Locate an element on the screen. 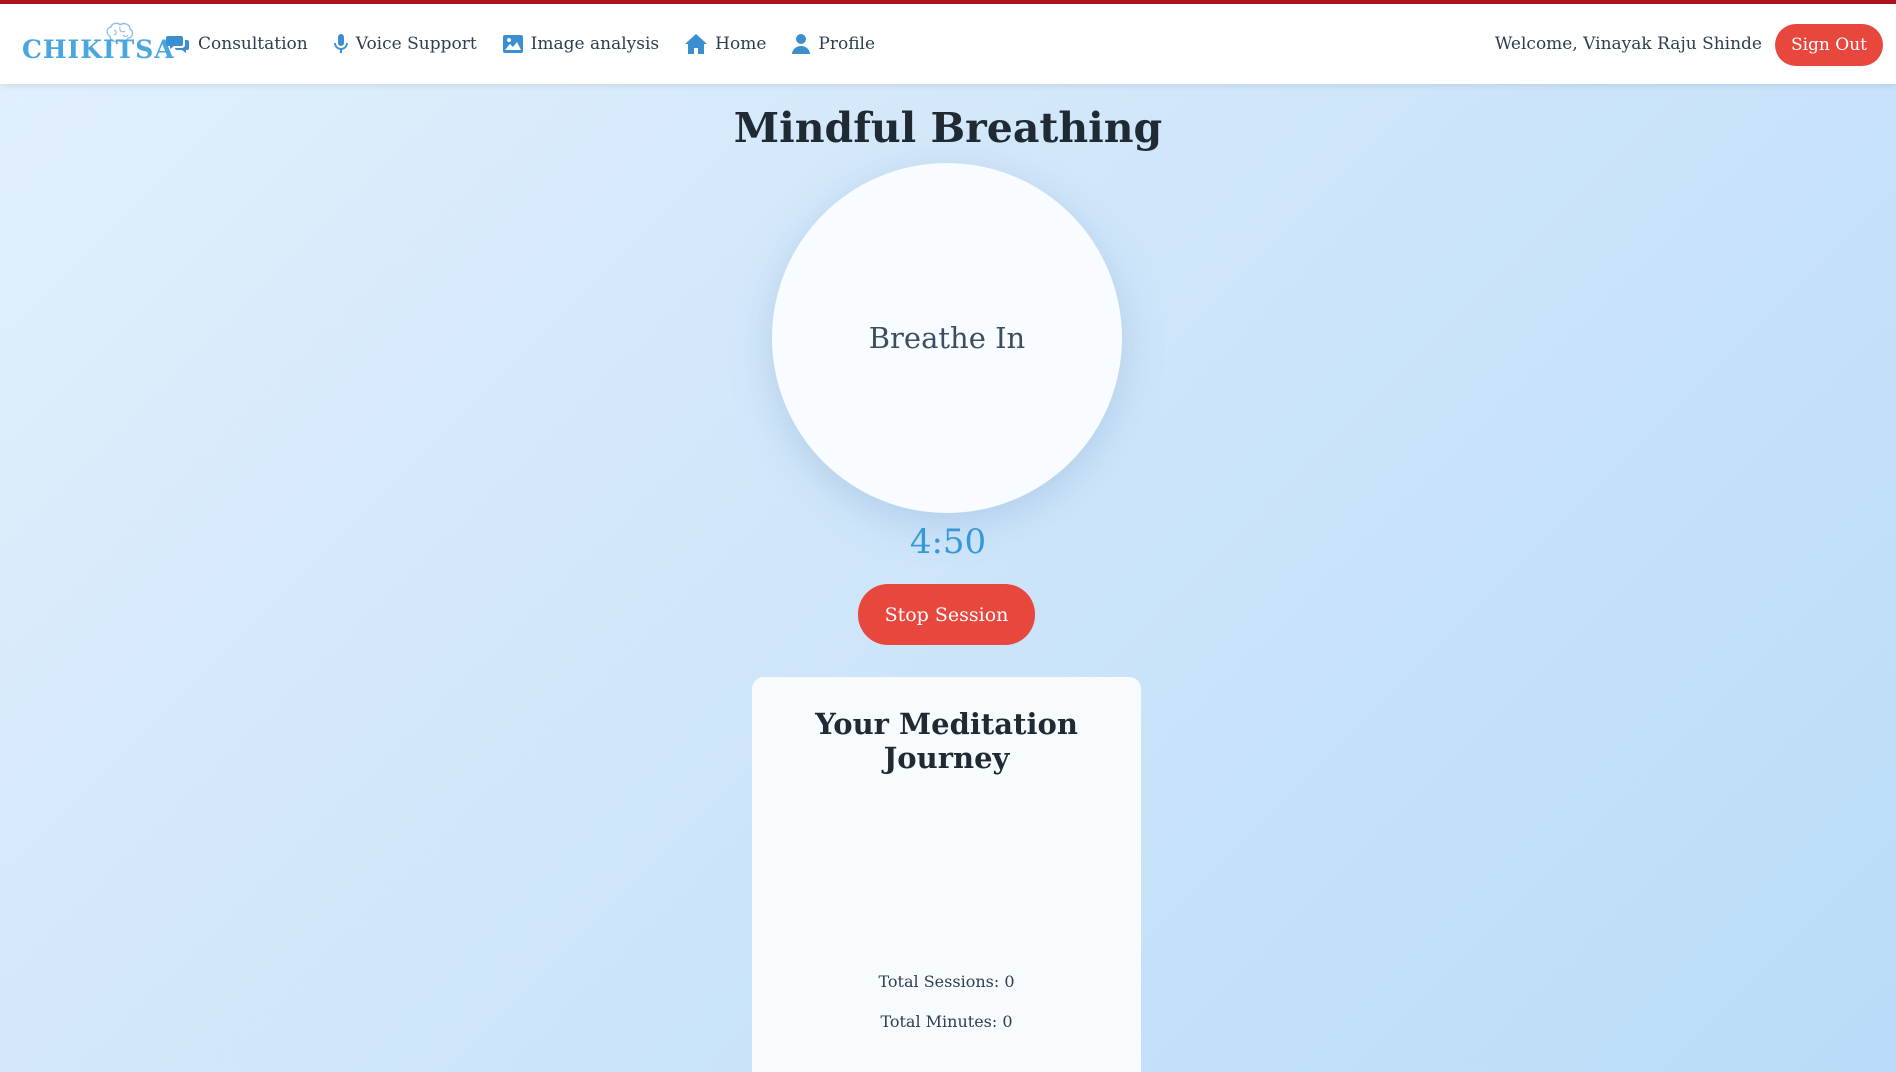 This screenshot has height=1072, width=1896. breathing-circle: Breathe In is located at coordinates (947, 338).